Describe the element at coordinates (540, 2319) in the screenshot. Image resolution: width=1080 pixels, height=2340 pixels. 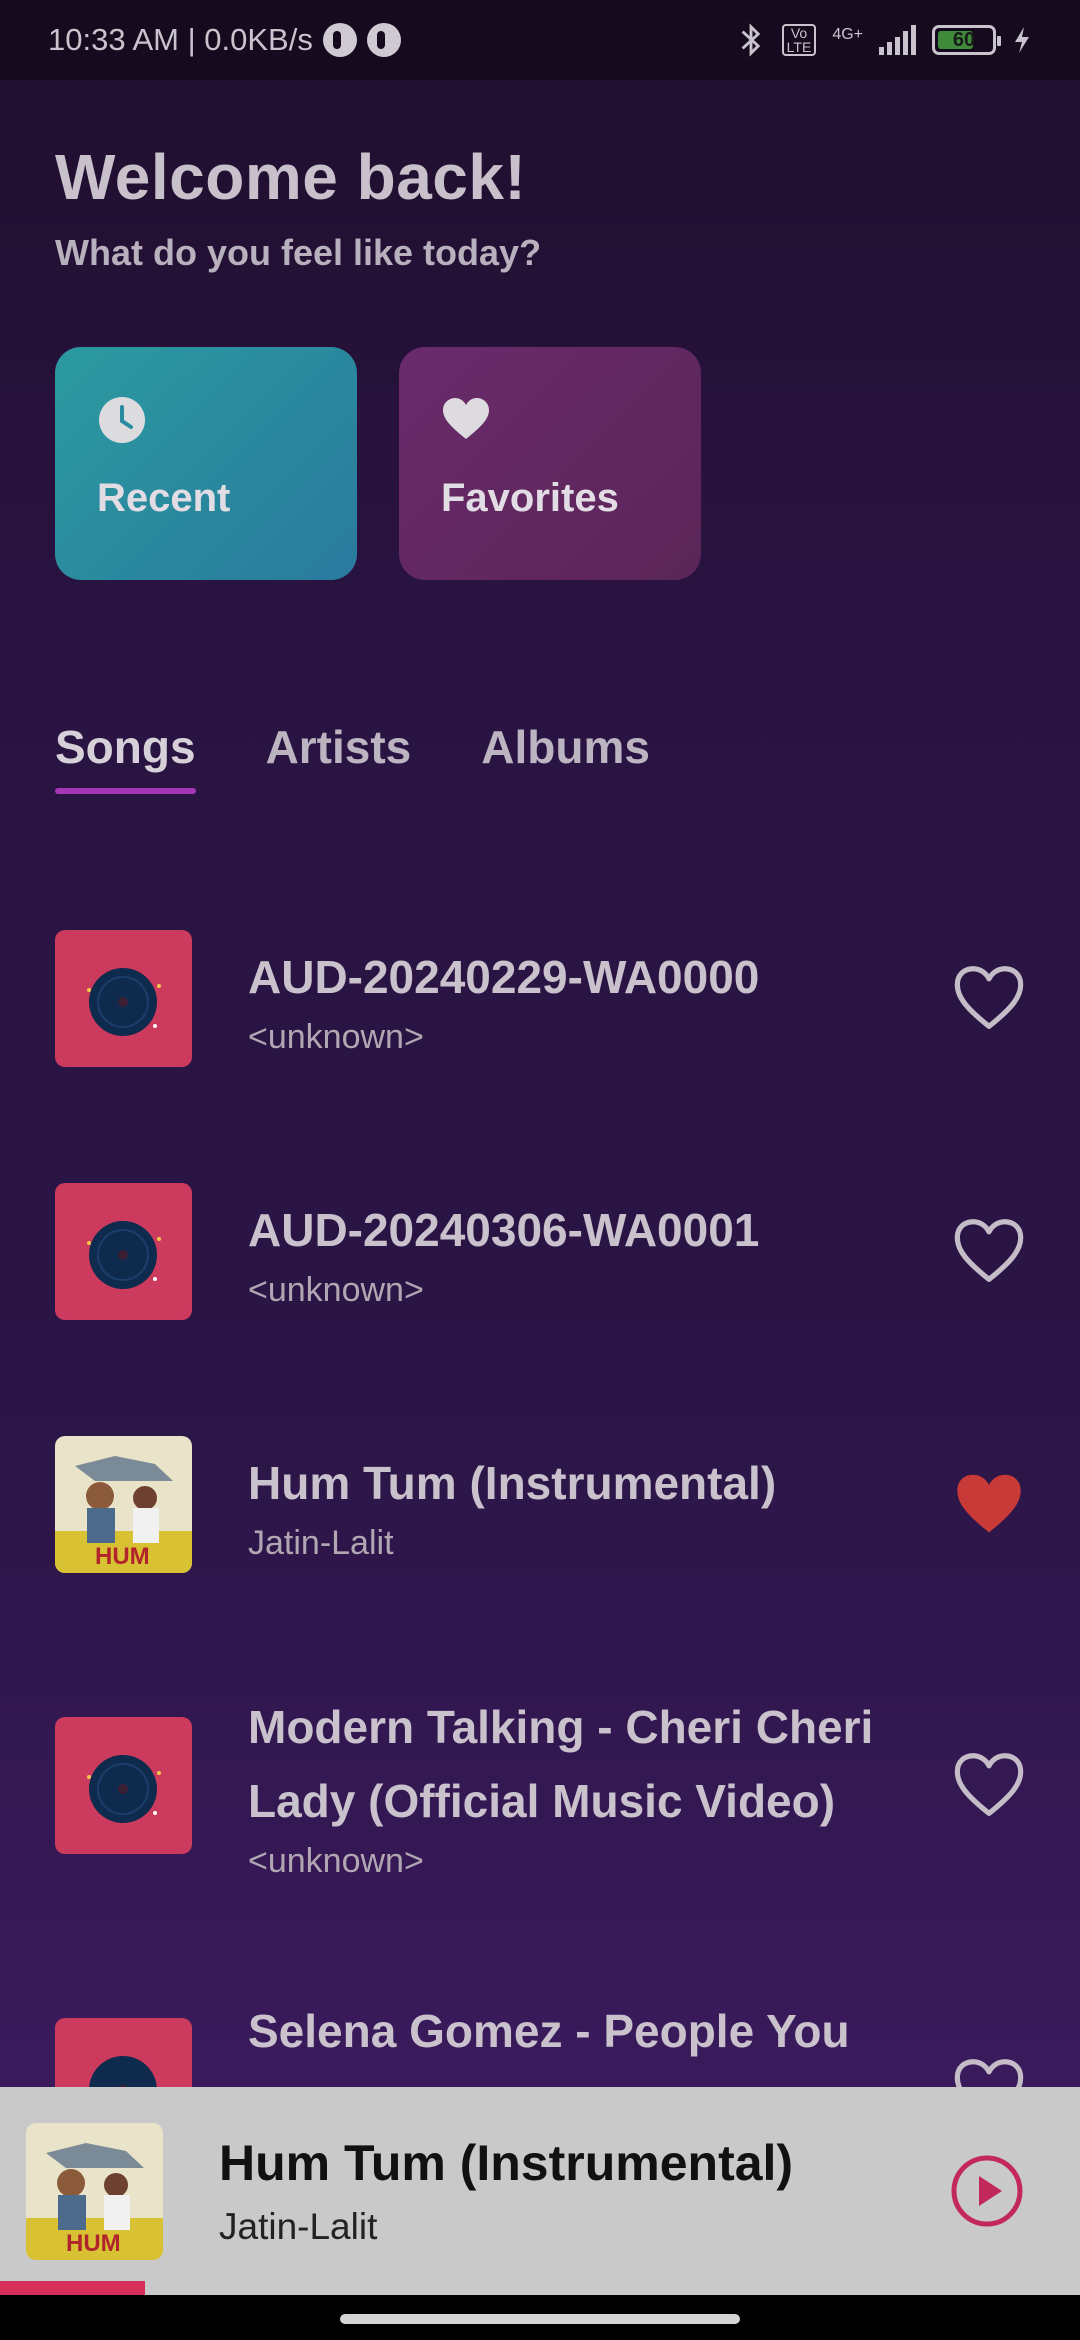
I see `home-indicator` at that location.